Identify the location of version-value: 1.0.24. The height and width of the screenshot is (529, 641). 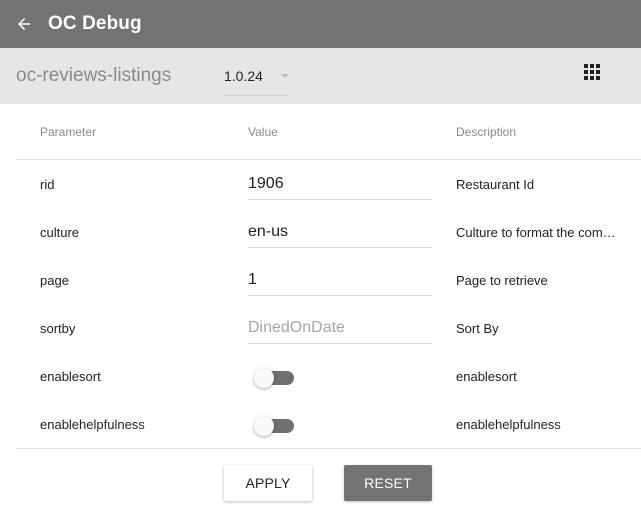
(243, 76).